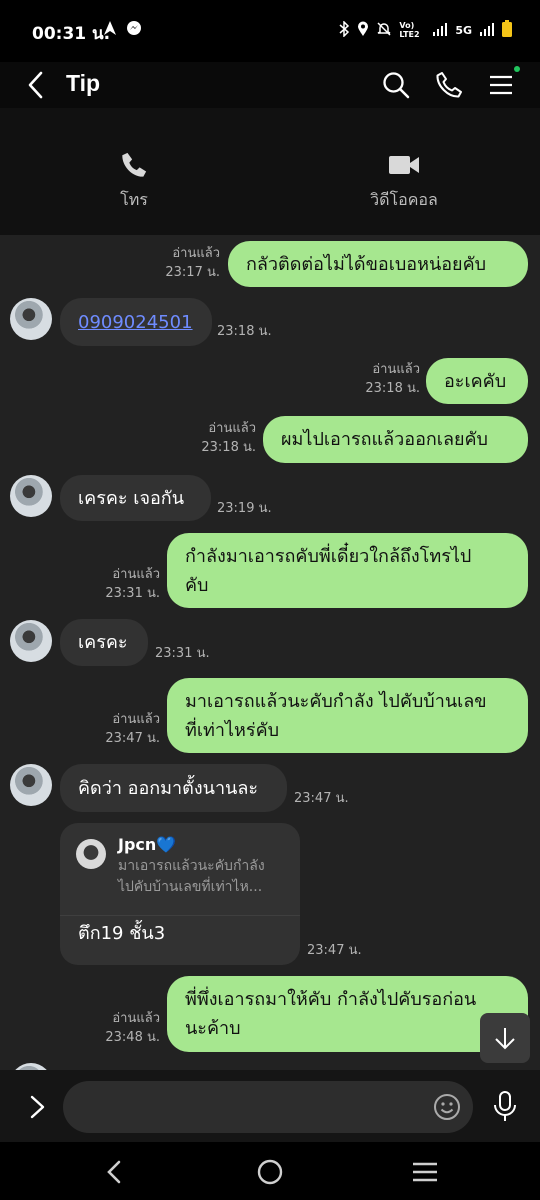 The height and width of the screenshot is (1200, 540). I want to click on status-time: 00:31 น., so click(71, 34).